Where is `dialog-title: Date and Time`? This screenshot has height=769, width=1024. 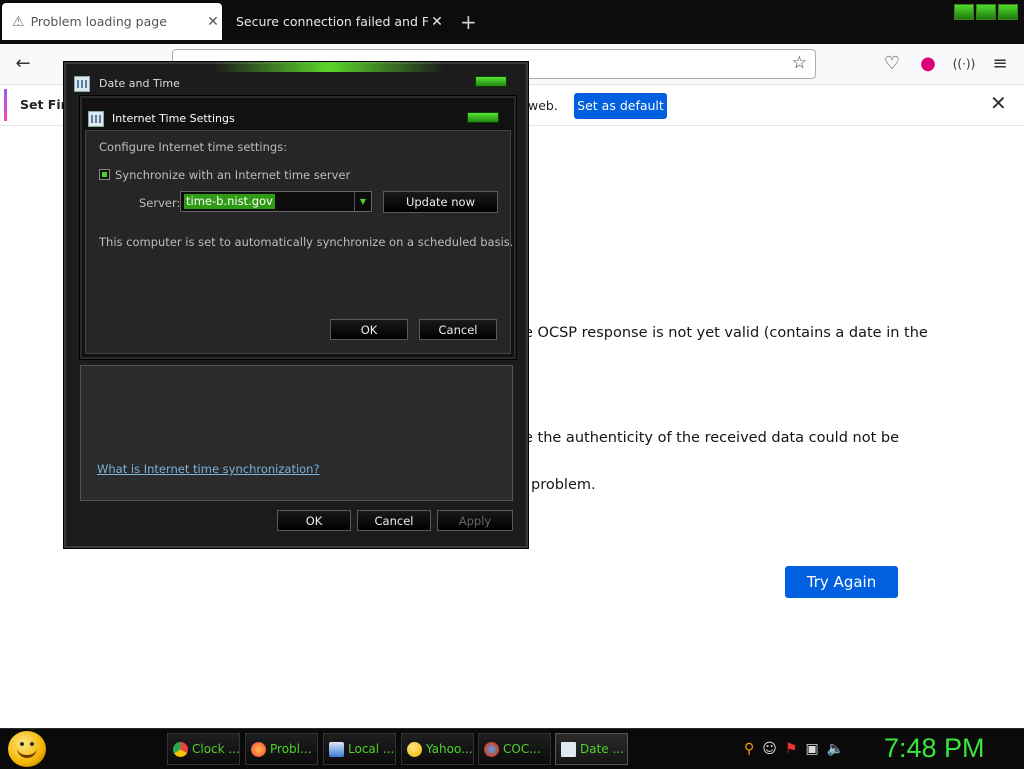
dialog-title: Date and Time is located at coordinates (139, 83).